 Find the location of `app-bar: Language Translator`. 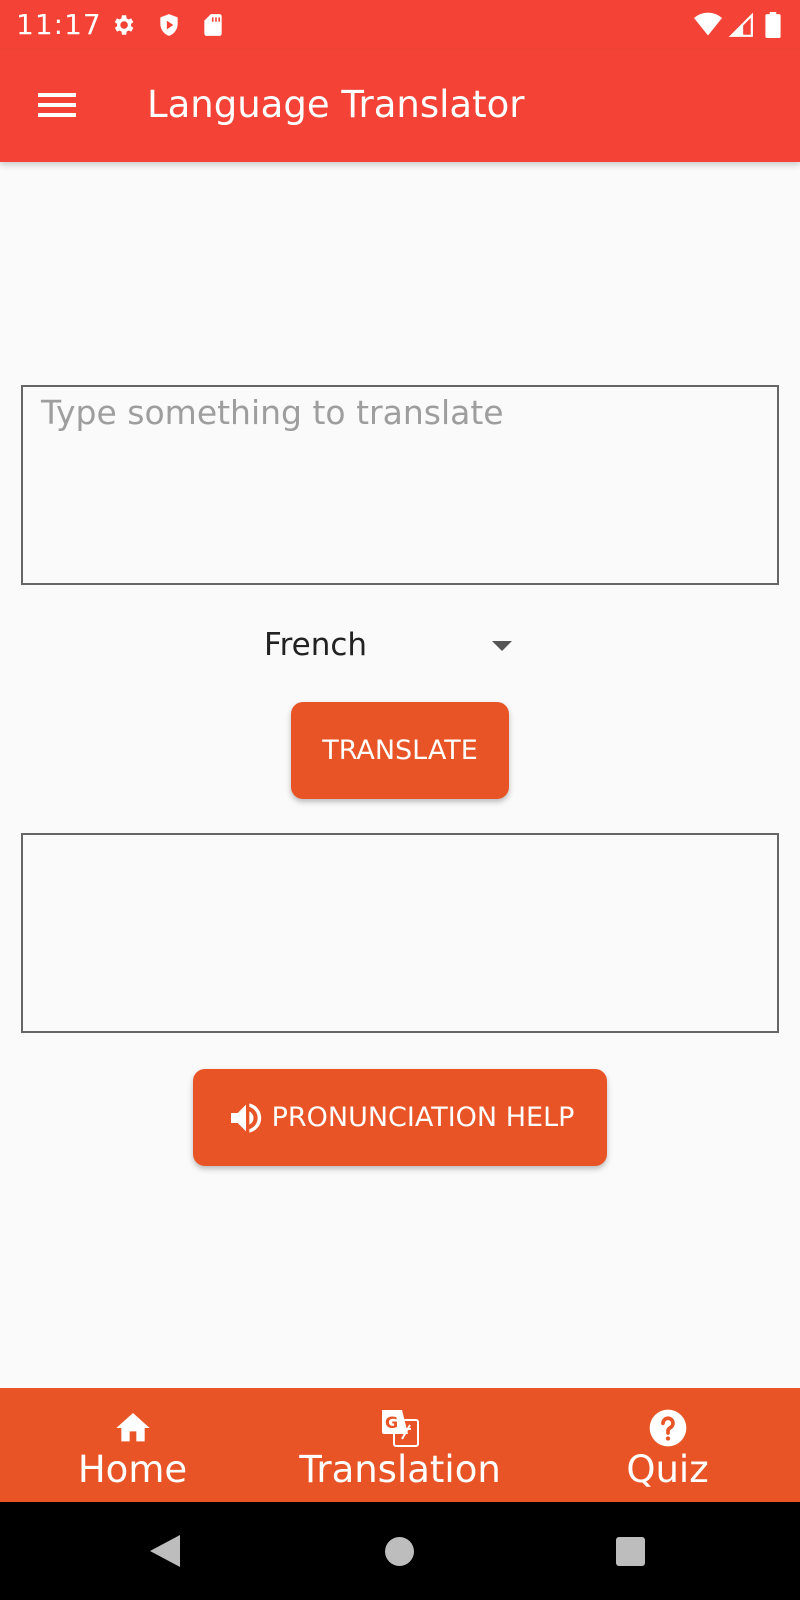

app-bar: Language Translator is located at coordinates (400, 106).